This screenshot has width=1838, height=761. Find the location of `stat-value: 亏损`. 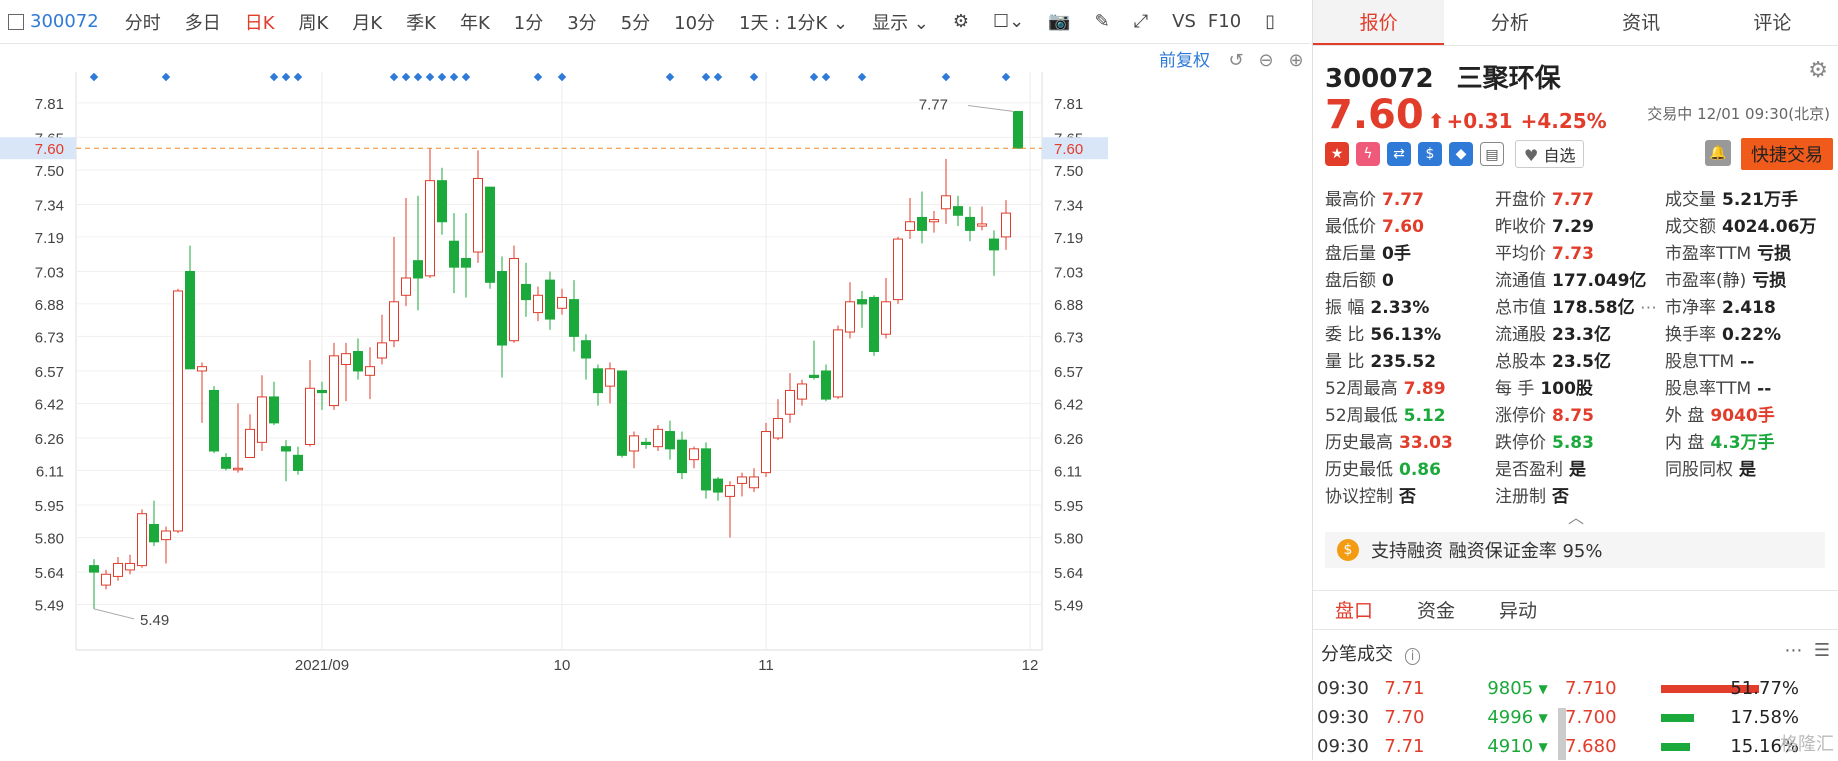

stat-value: 亏损 is located at coordinates (1774, 254).